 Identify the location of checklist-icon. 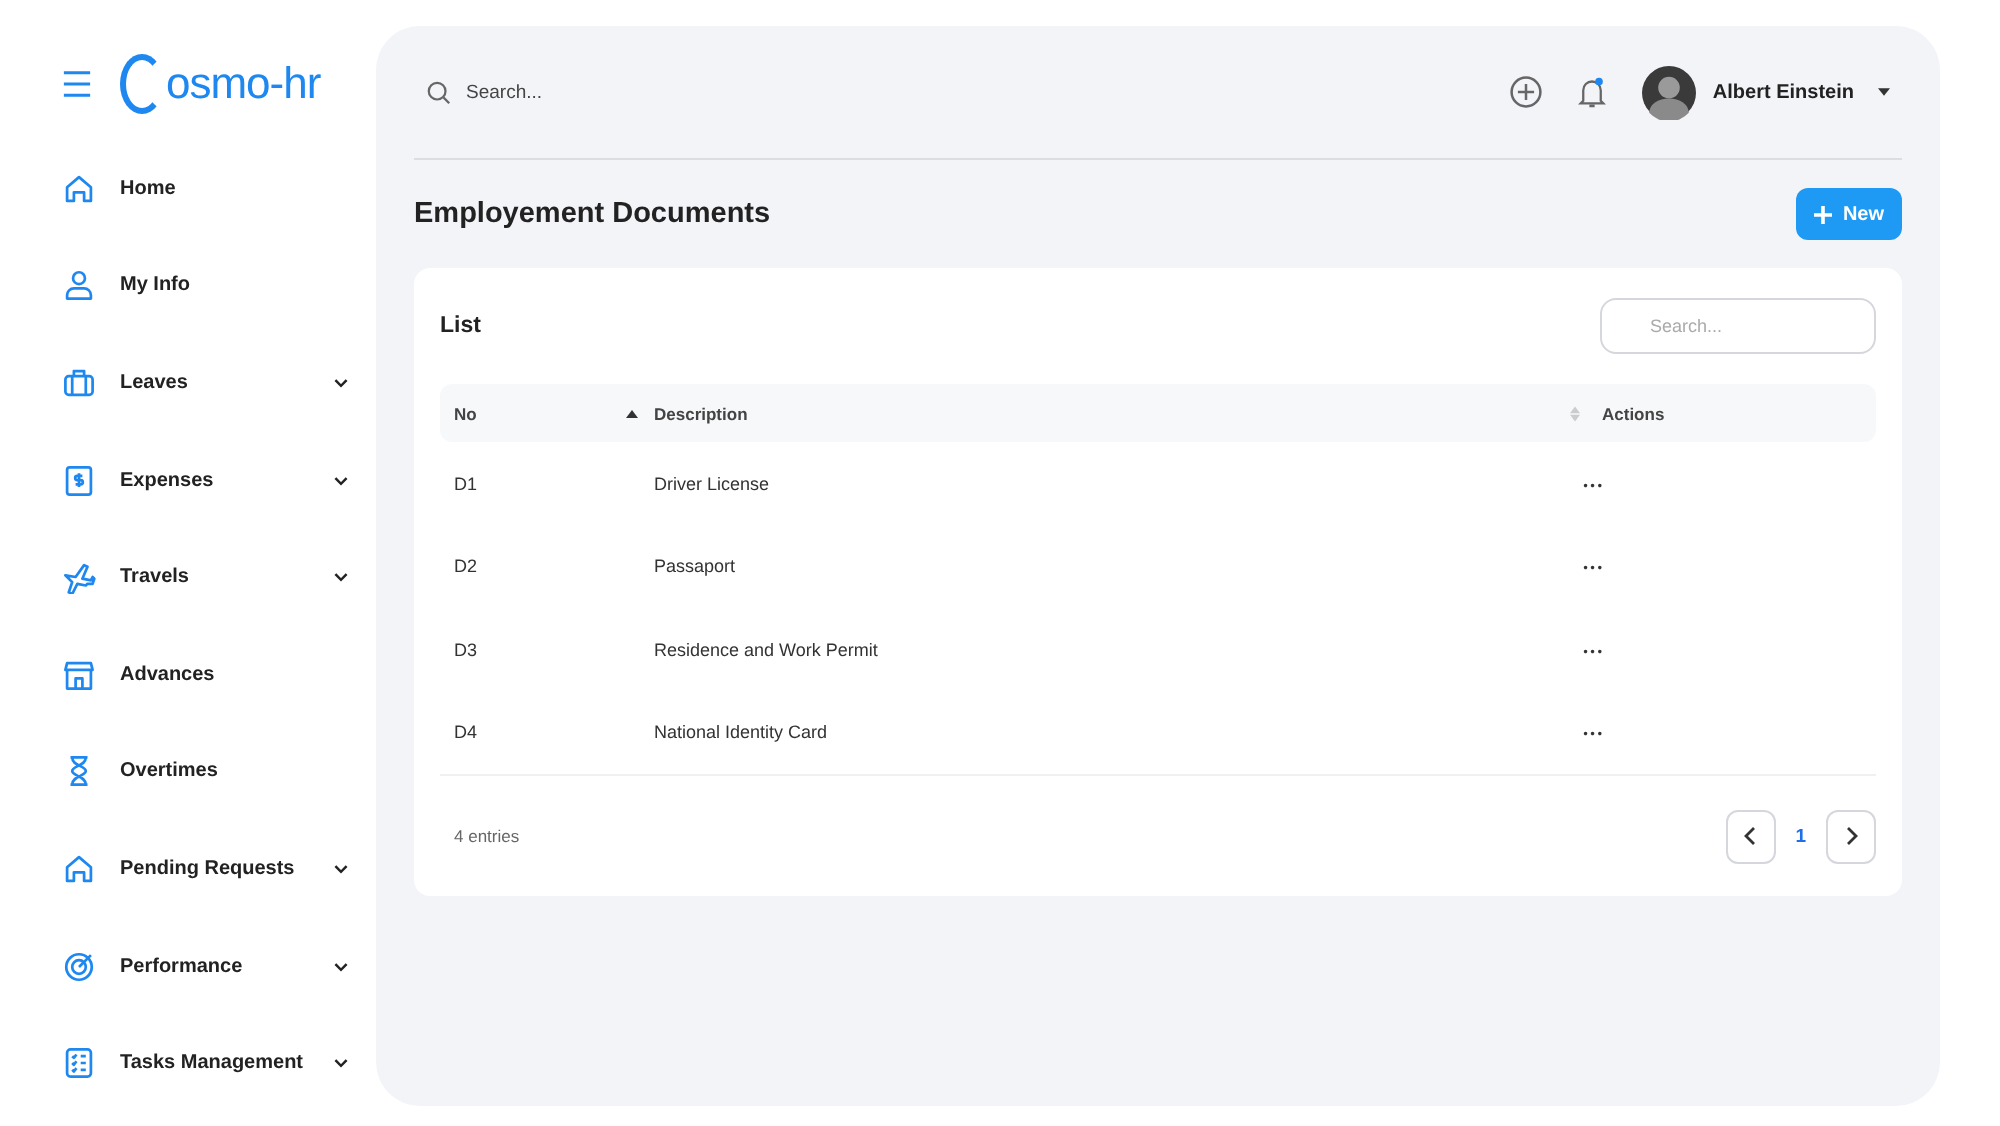
(79, 1063).